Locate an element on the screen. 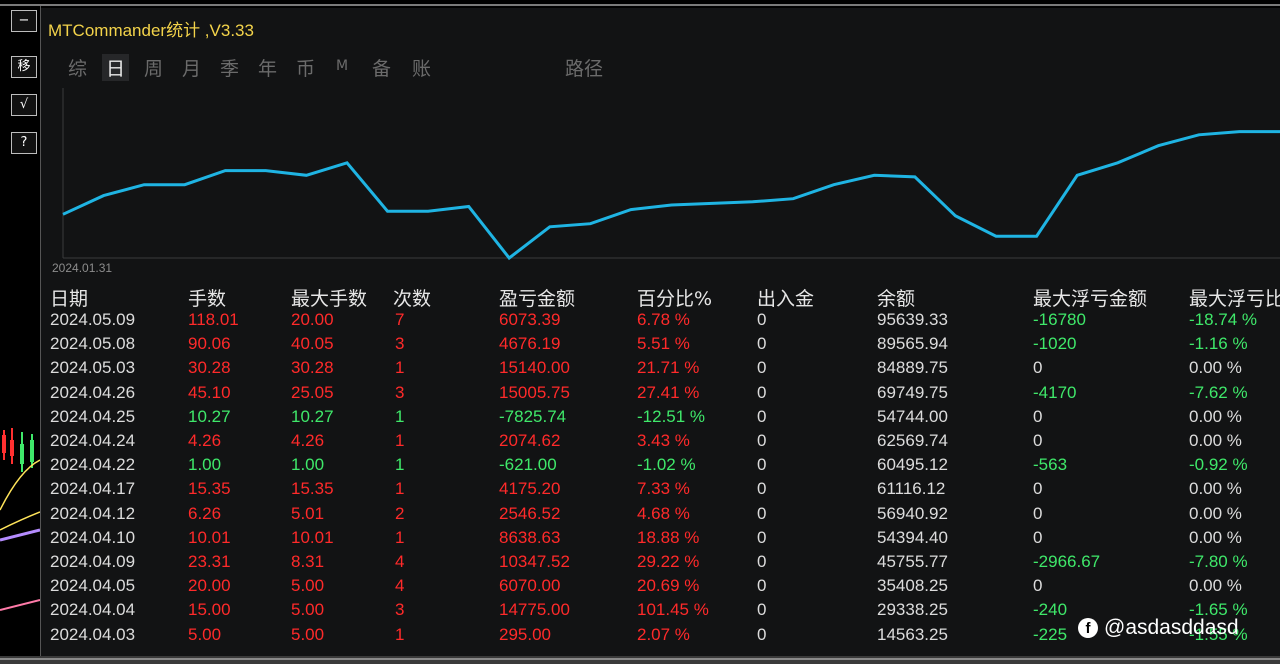 This screenshot has height=664, width=1280. cell-balance: 35408.25 is located at coordinates (912, 586).